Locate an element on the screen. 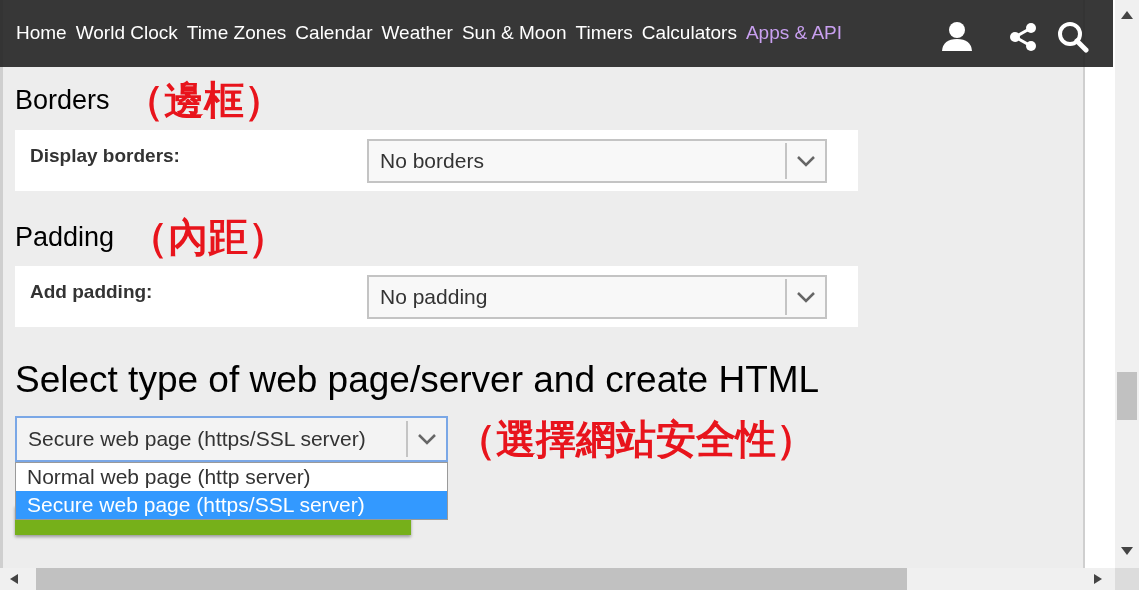 This screenshot has height=590, width=1139. nav-link: Timers is located at coordinates (604, 33).